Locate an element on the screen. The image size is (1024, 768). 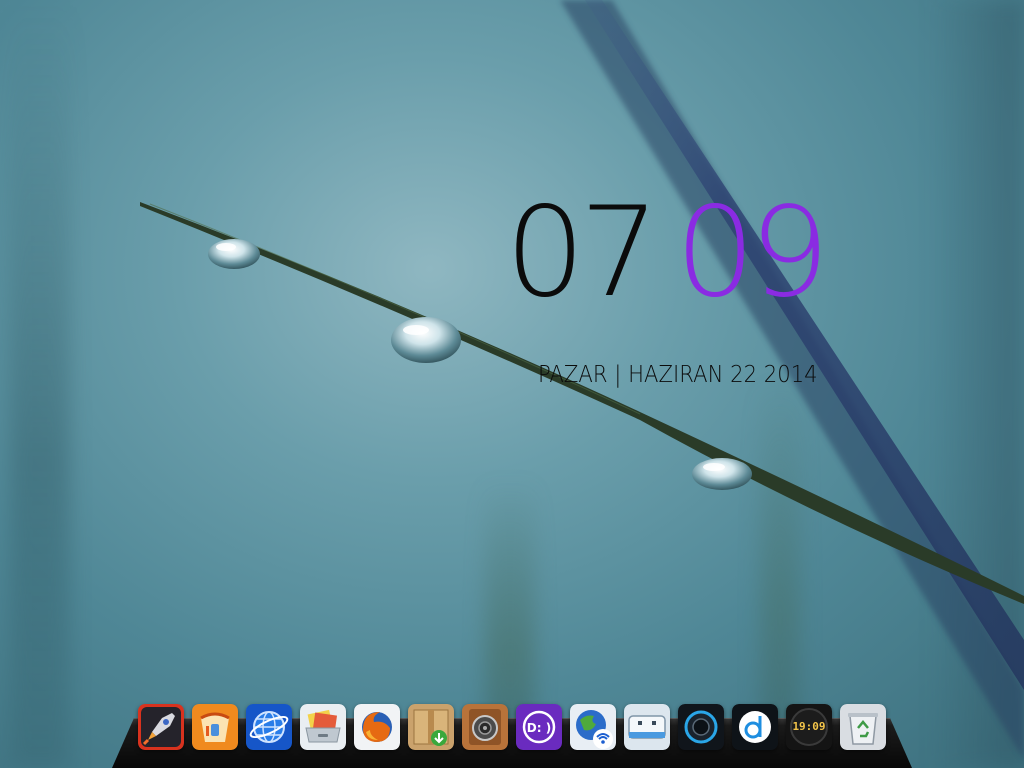
dock-item-dock-clock-app: 19:09 is located at coordinates (809, 727).